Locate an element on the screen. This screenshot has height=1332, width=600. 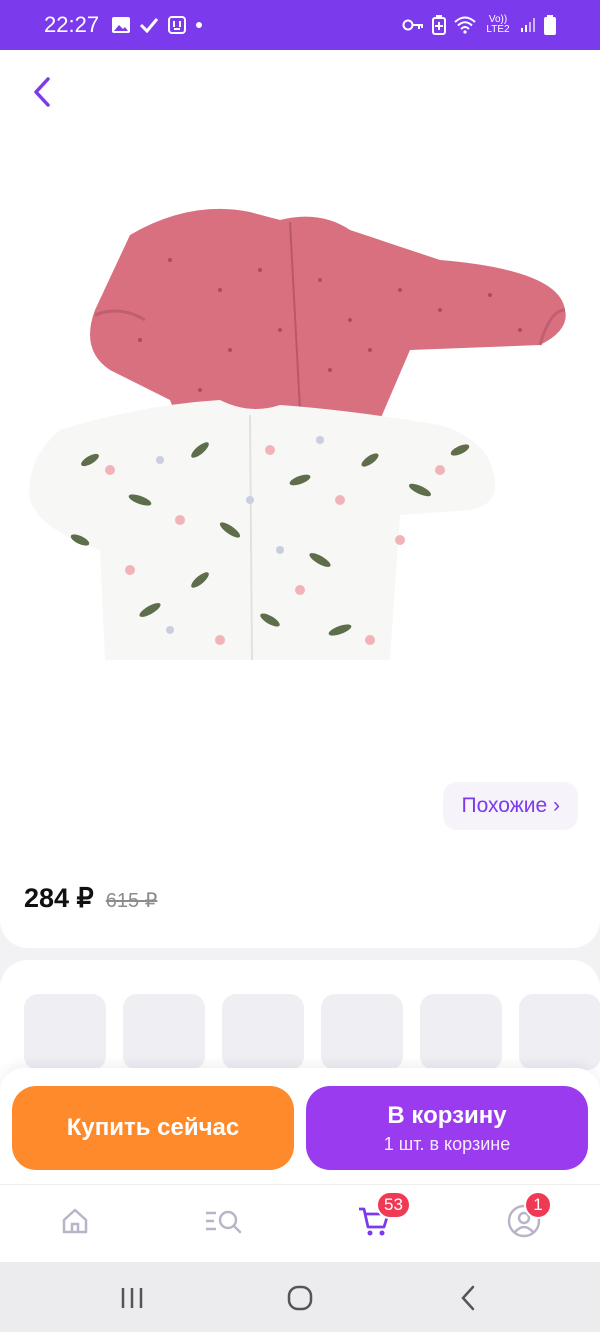
tab-profile: 1 is located at coordinates (528, 1216).